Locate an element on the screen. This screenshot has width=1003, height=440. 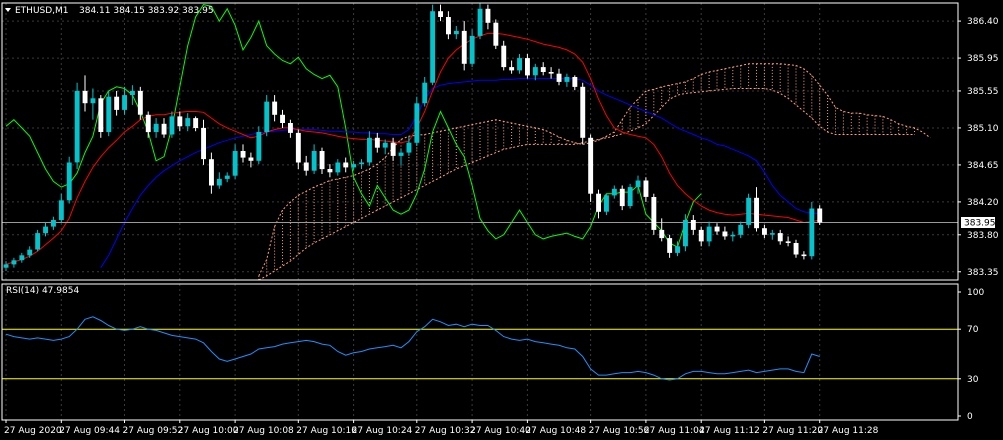
time-label: 27 Aug 11:12 is located at coordinates (729, 431).